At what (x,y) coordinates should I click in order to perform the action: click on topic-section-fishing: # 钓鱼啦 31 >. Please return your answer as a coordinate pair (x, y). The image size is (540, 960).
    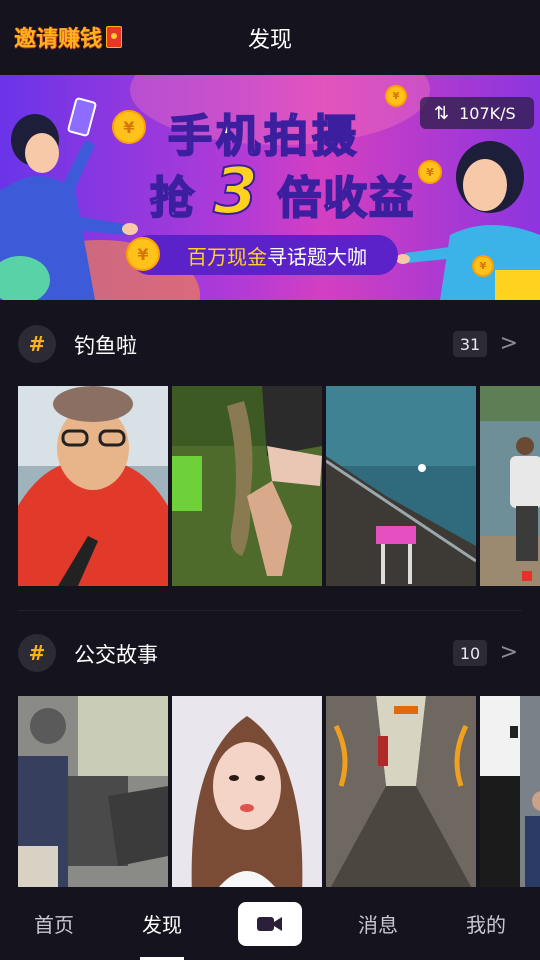
    Looking at the image, I should click on (270, 343).